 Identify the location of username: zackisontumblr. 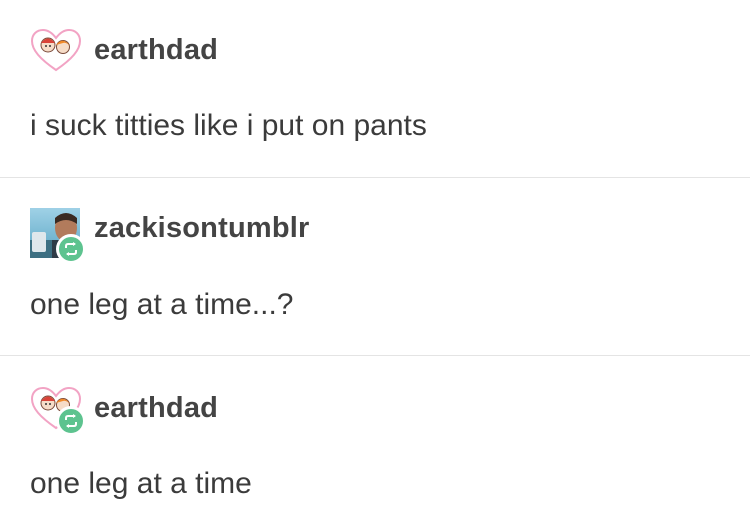
(202, 228).